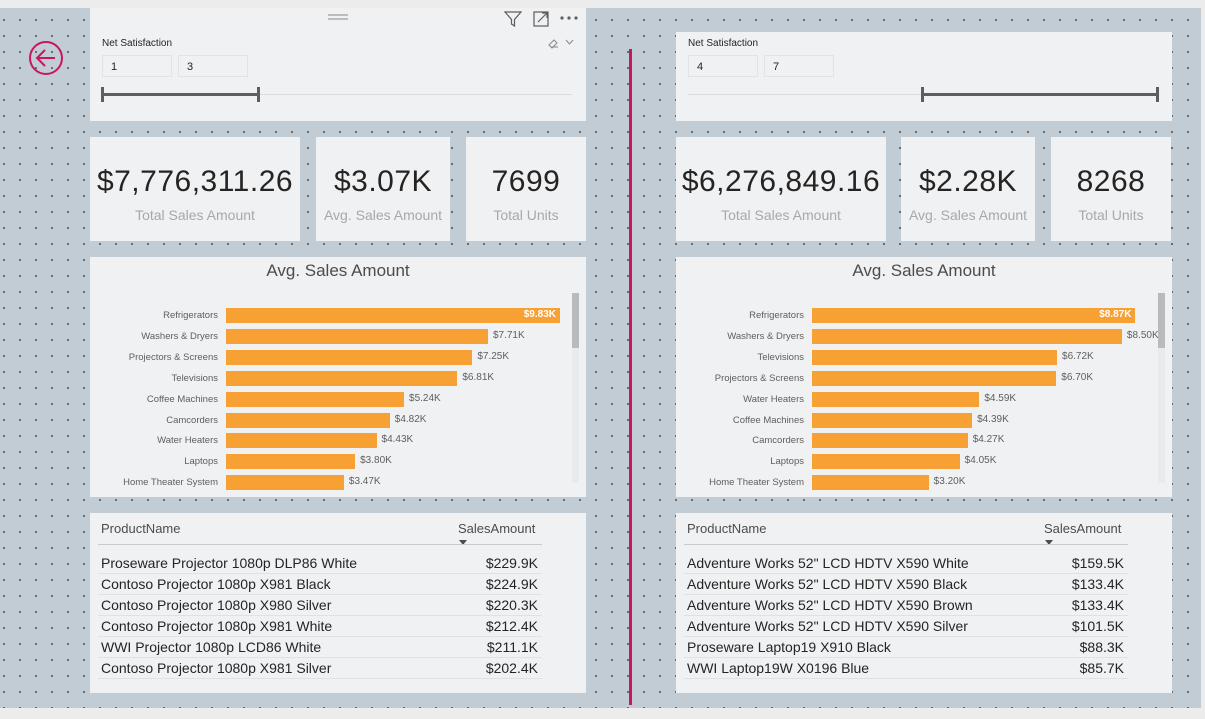  What do you see at coordinates (569, 18) in the screenshot?
I see `more-options-icon` at bounding box center [569, 18].